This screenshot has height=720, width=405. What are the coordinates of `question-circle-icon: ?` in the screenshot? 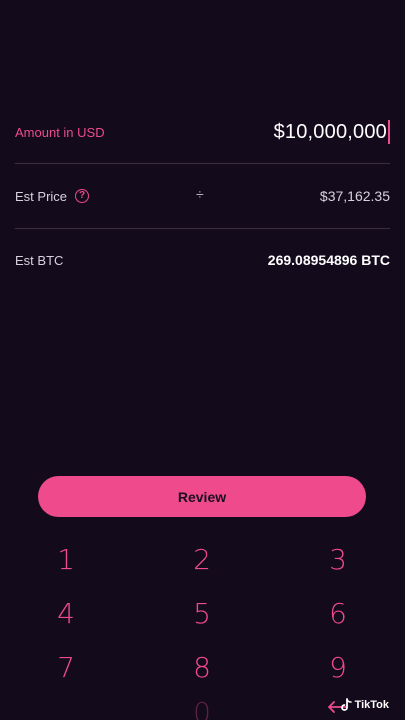 It's located at (82, 196).